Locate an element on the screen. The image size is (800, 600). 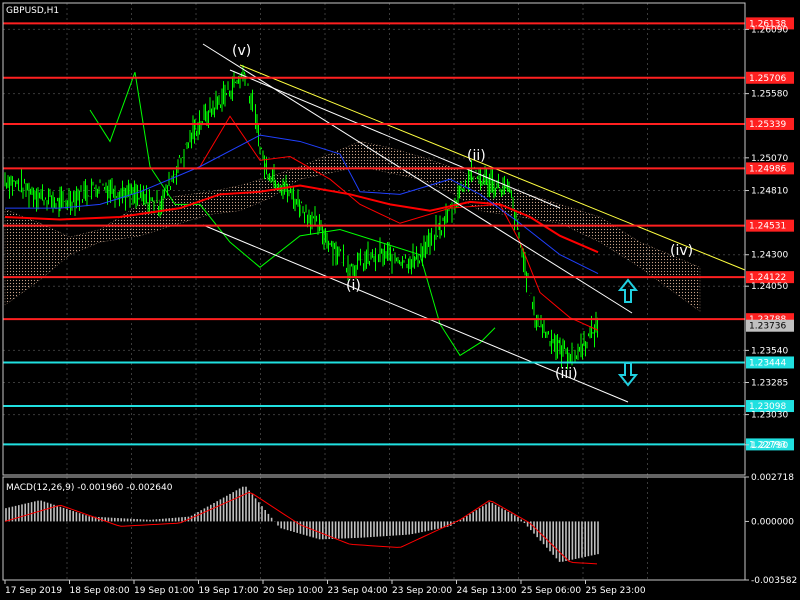
y-tick-label: 1.26090 is located at coordinates (769, 30).